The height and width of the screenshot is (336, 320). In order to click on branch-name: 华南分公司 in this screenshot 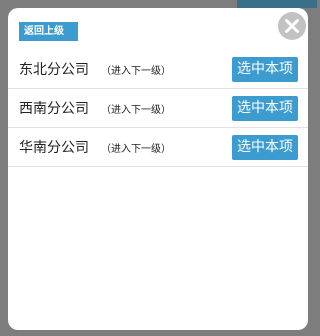, I will do `click(54, 147)`.